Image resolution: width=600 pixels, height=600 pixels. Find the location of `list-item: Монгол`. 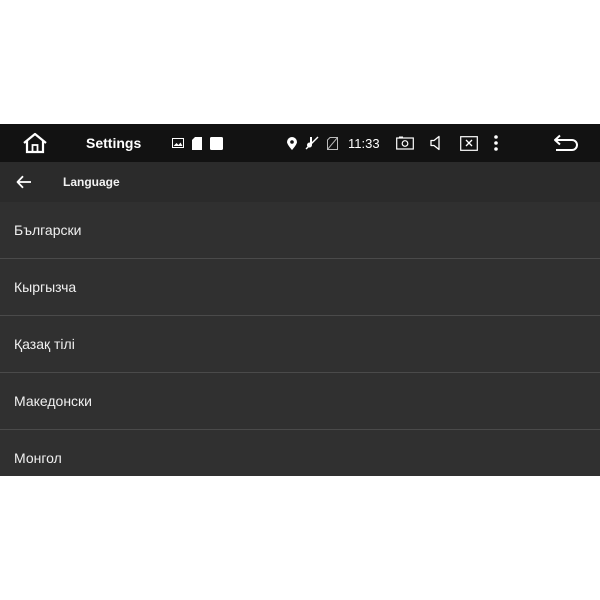

list-item: Монгол is located at coordinates (300, 453).